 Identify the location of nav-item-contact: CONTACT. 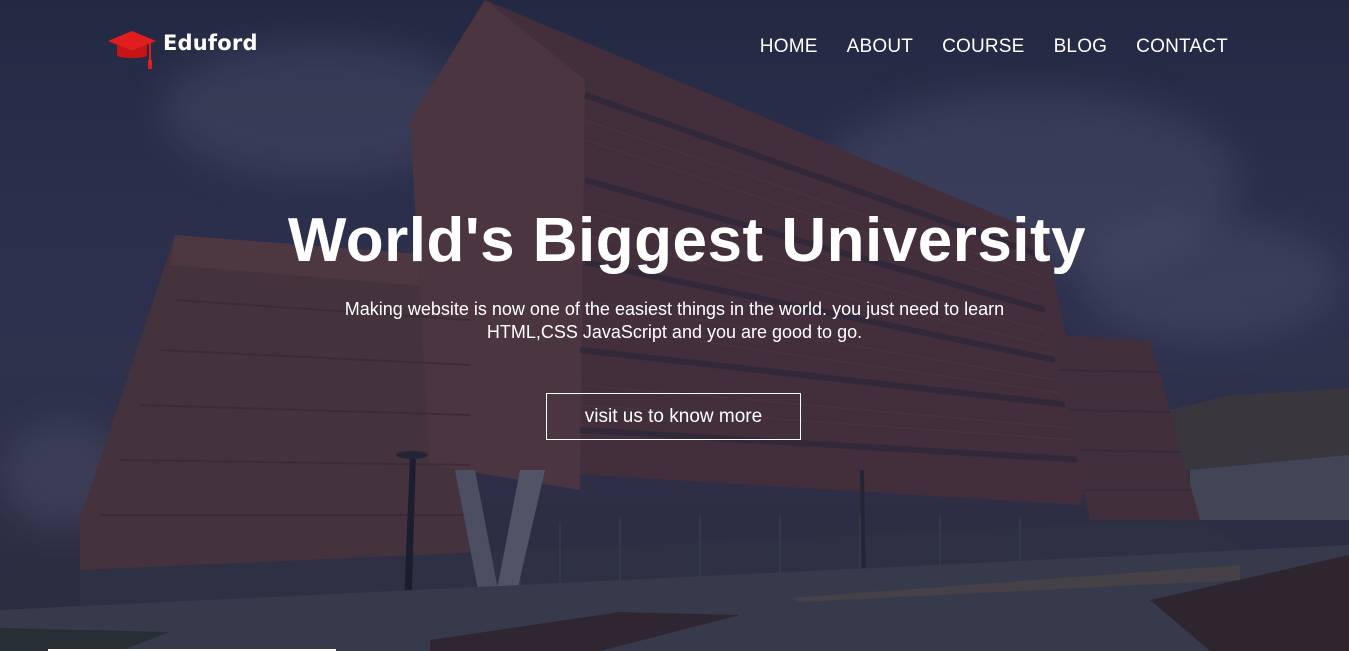
(1182, 47).